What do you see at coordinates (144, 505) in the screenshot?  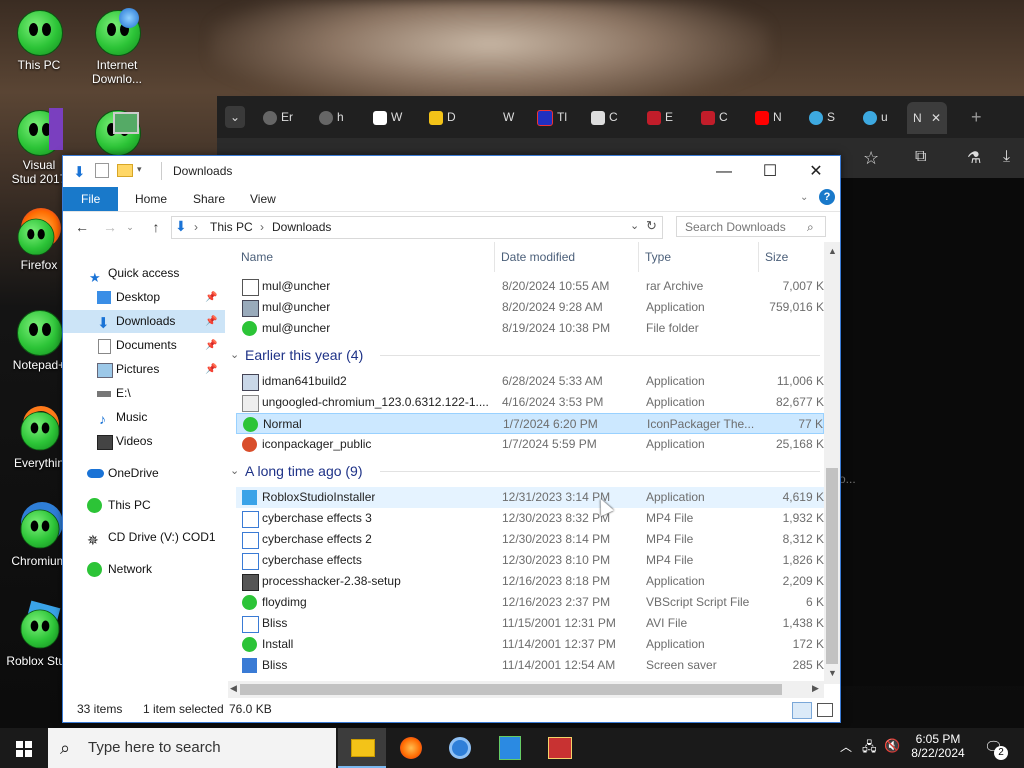 I see `nav-this-pc: This PC` at bounding box center [144, 505].